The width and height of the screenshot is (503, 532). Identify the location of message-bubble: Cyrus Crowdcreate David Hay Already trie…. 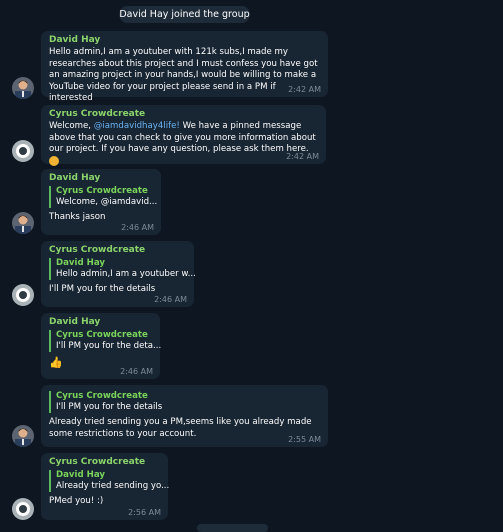
(105, 486).